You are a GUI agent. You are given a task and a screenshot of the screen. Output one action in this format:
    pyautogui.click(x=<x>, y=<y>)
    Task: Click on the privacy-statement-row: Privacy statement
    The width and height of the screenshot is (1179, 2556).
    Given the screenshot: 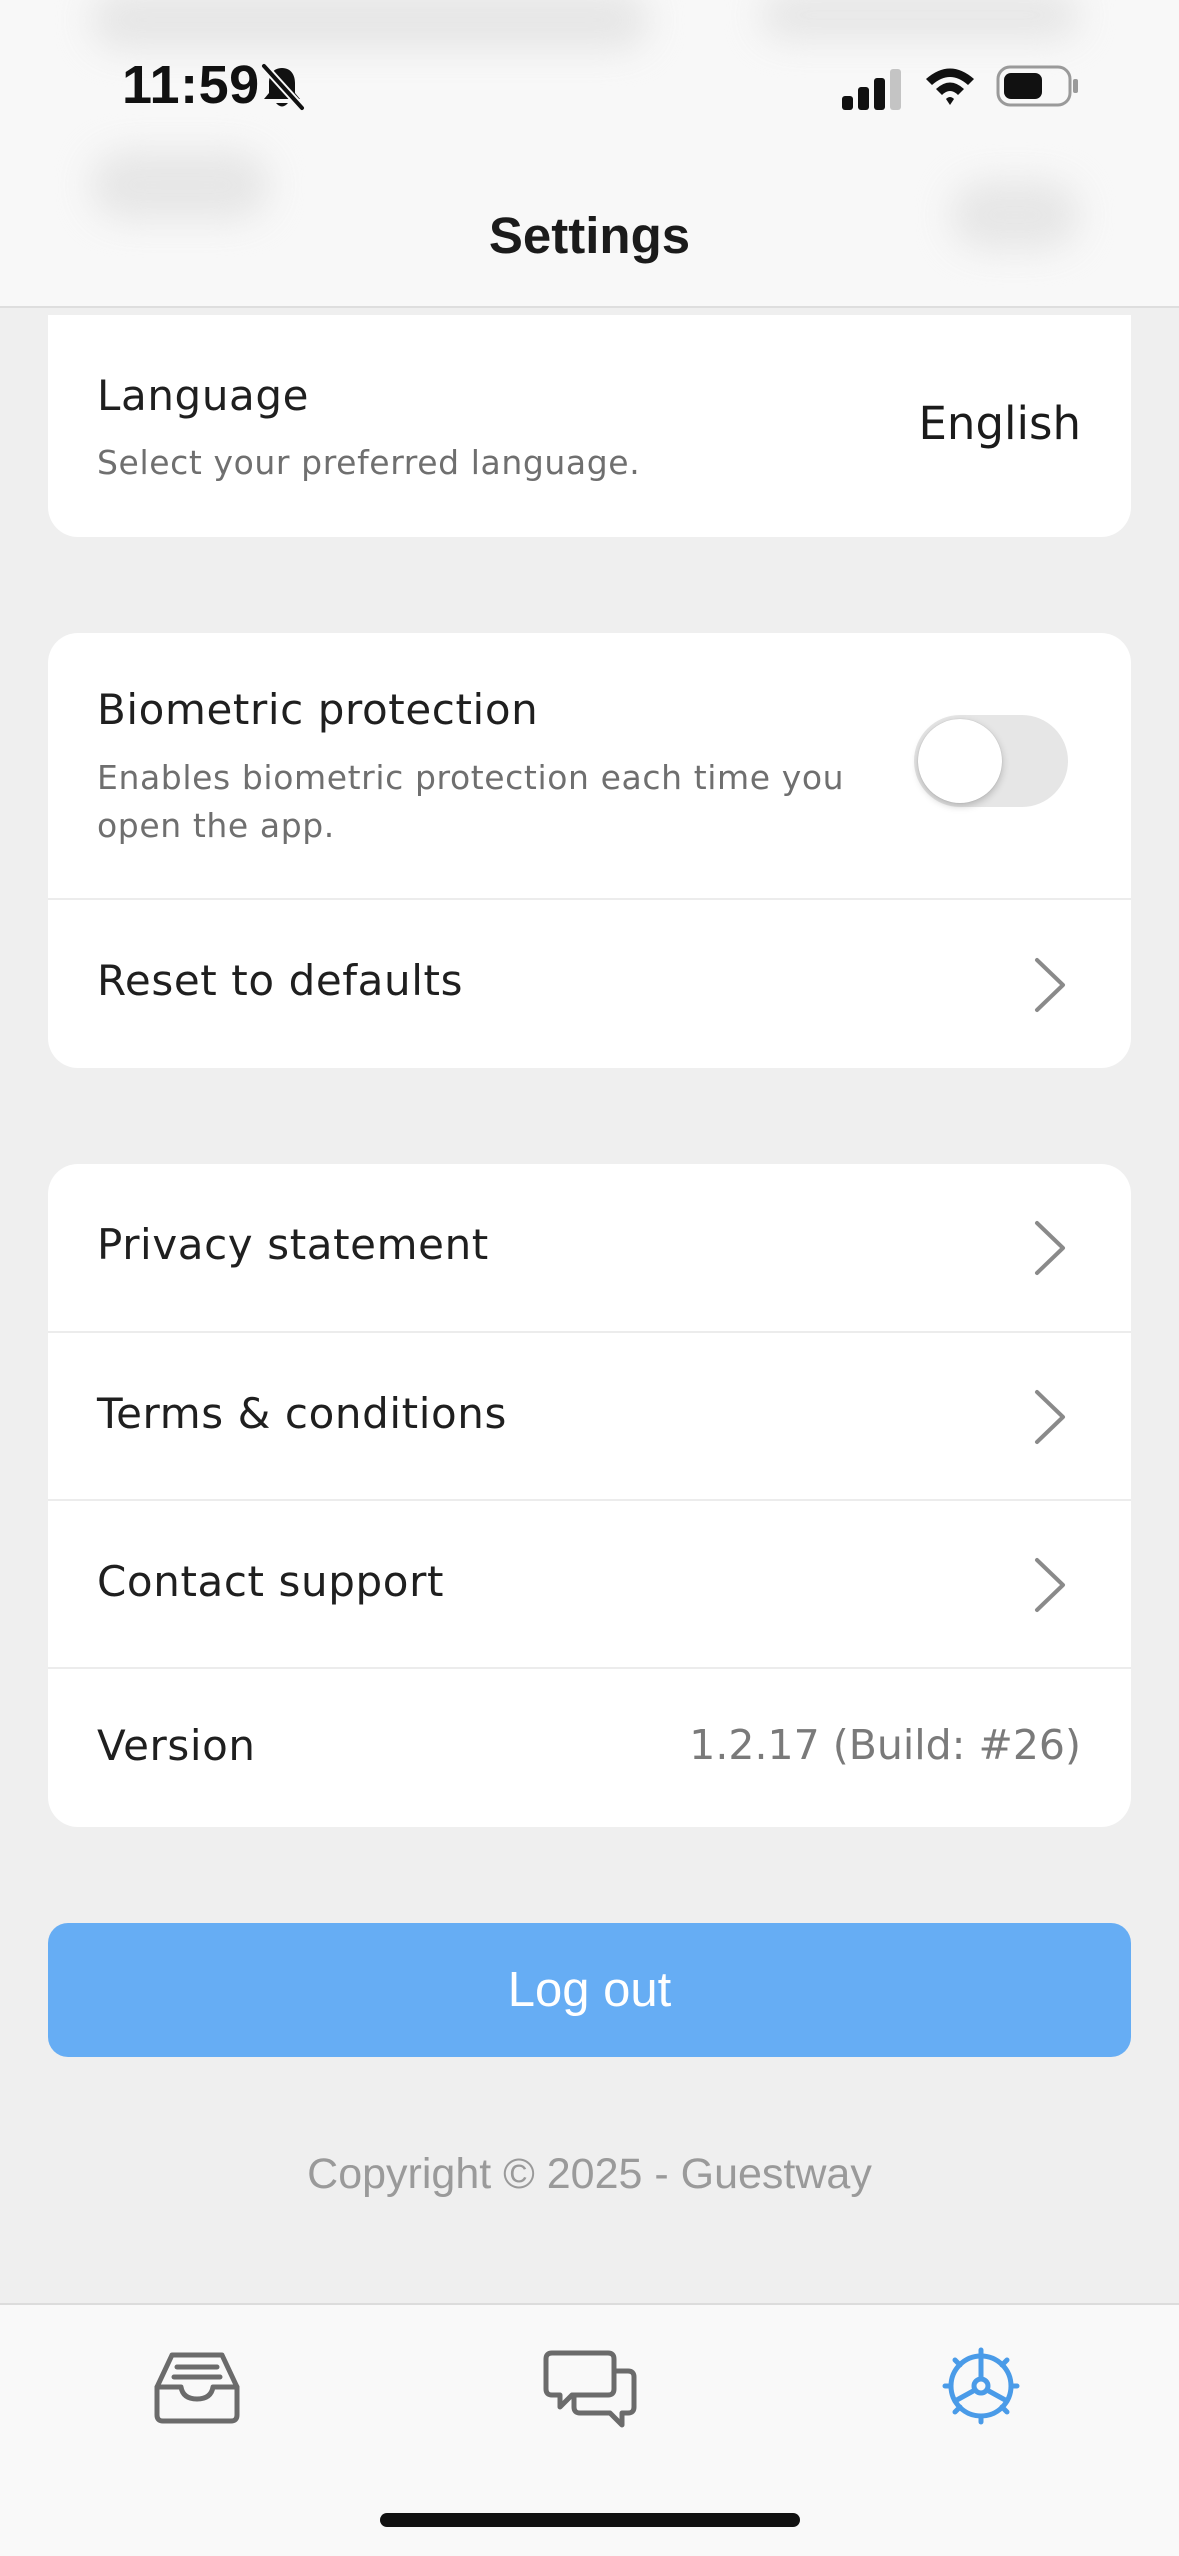 What is the action you would take?
    pyautogui.click(x=589, y=1247)
    